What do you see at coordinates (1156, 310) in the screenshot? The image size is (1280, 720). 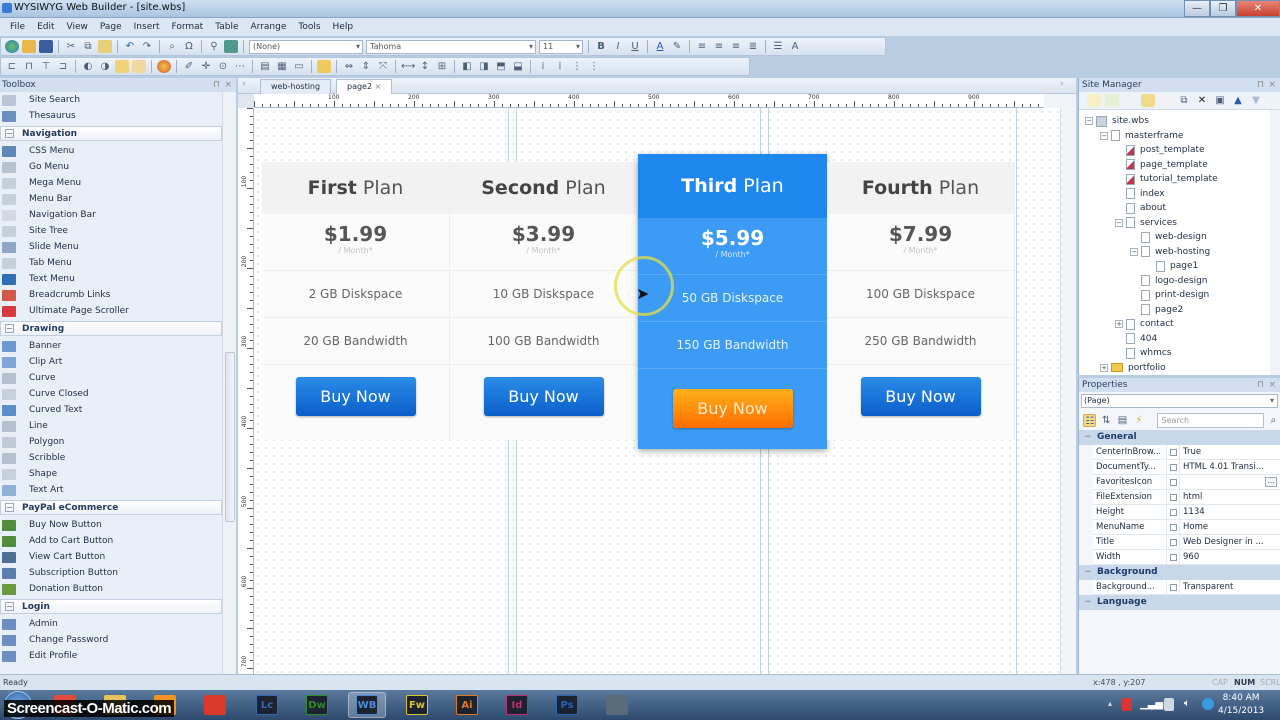 I see `tree-node-page2: page2` at bounding box center [1156, 310].